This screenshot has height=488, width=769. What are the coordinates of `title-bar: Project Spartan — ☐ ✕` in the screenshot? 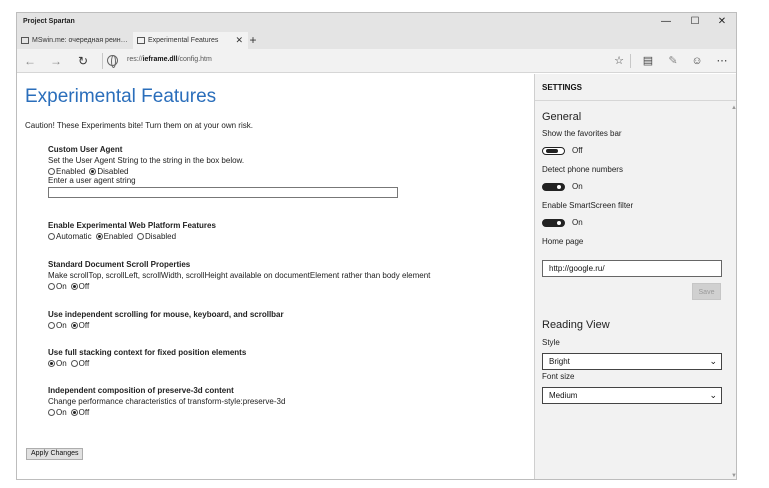 It's located at (376, 22).